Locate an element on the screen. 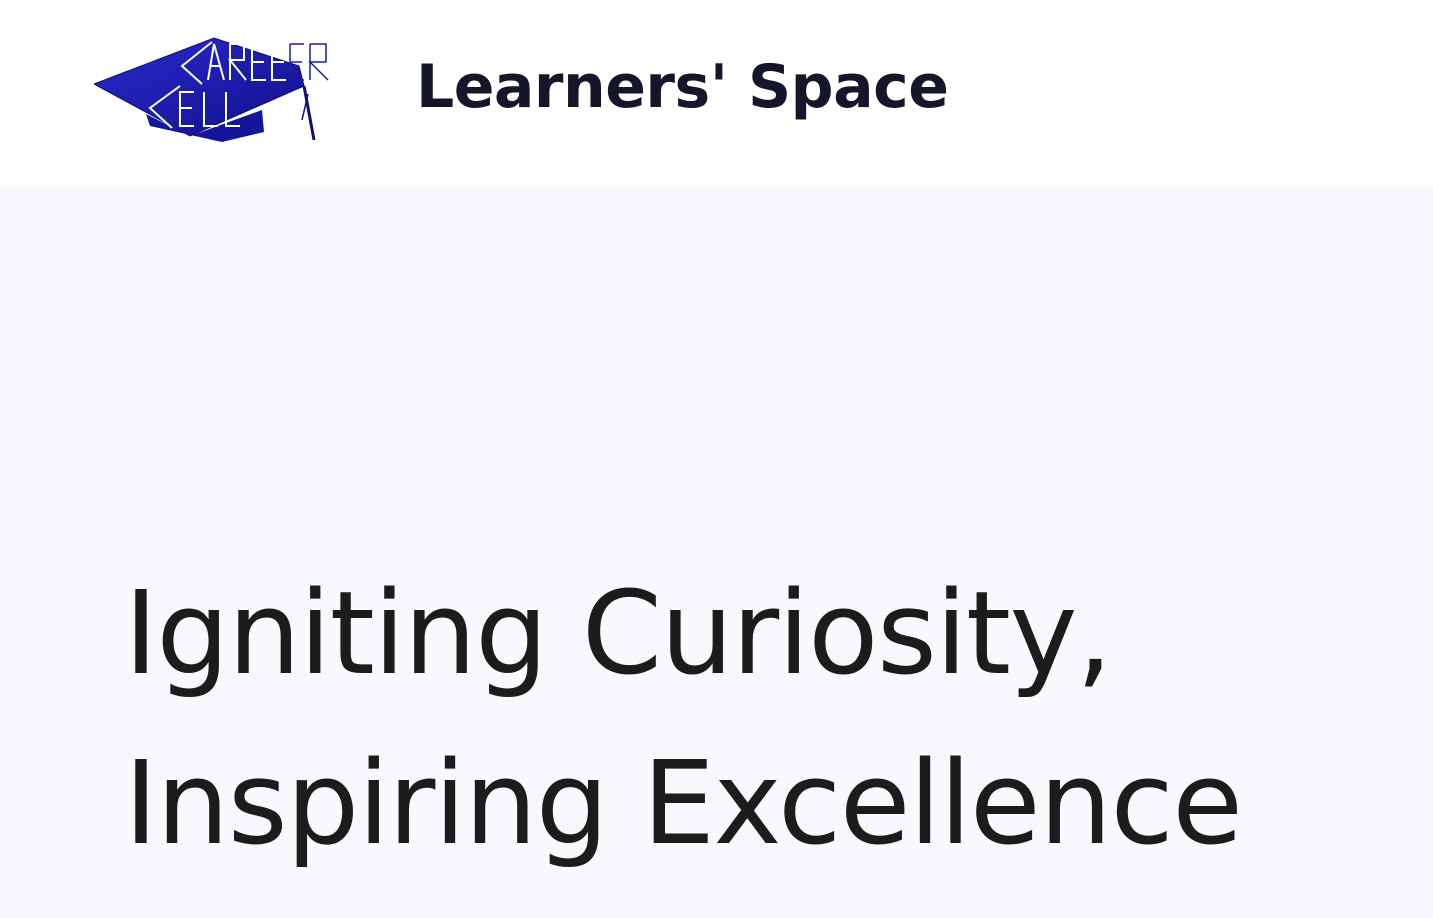 The image size is (1433, 918). hero-heading-line-2: Inspiring Excellence is located at coordinates (683, 804).